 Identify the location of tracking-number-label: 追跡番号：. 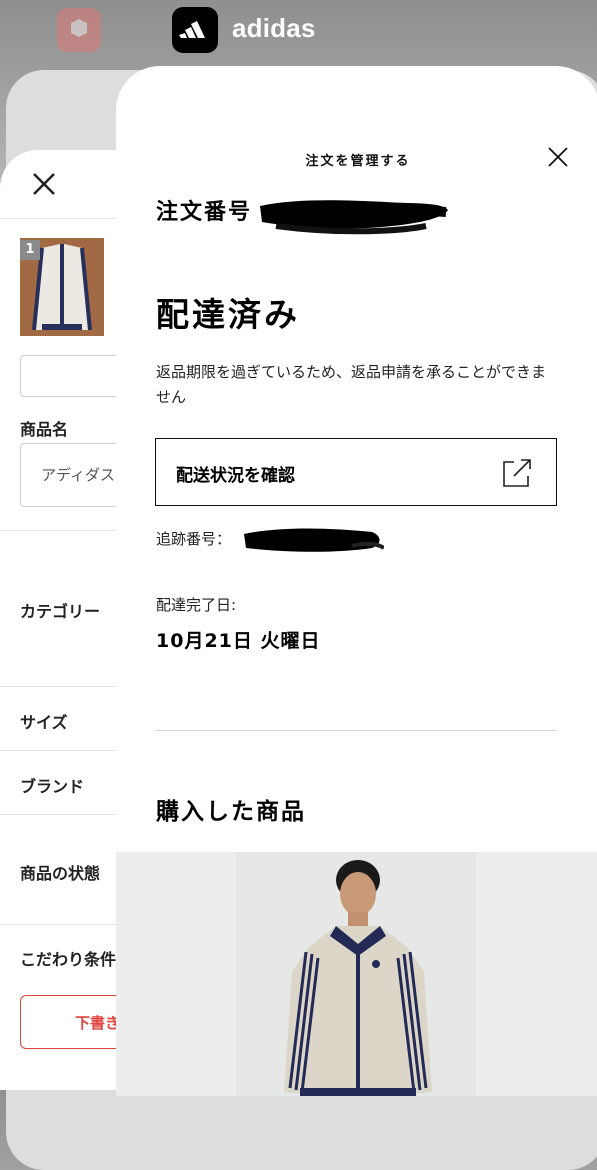
(194, 539).